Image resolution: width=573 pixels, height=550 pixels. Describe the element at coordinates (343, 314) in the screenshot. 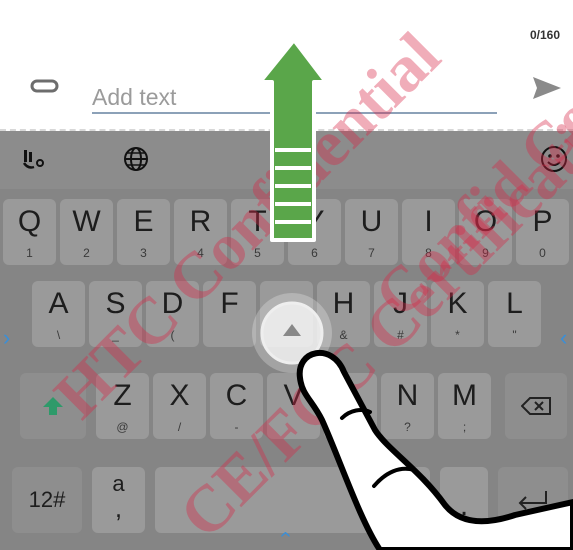

I see `key-h: H &` at that location.